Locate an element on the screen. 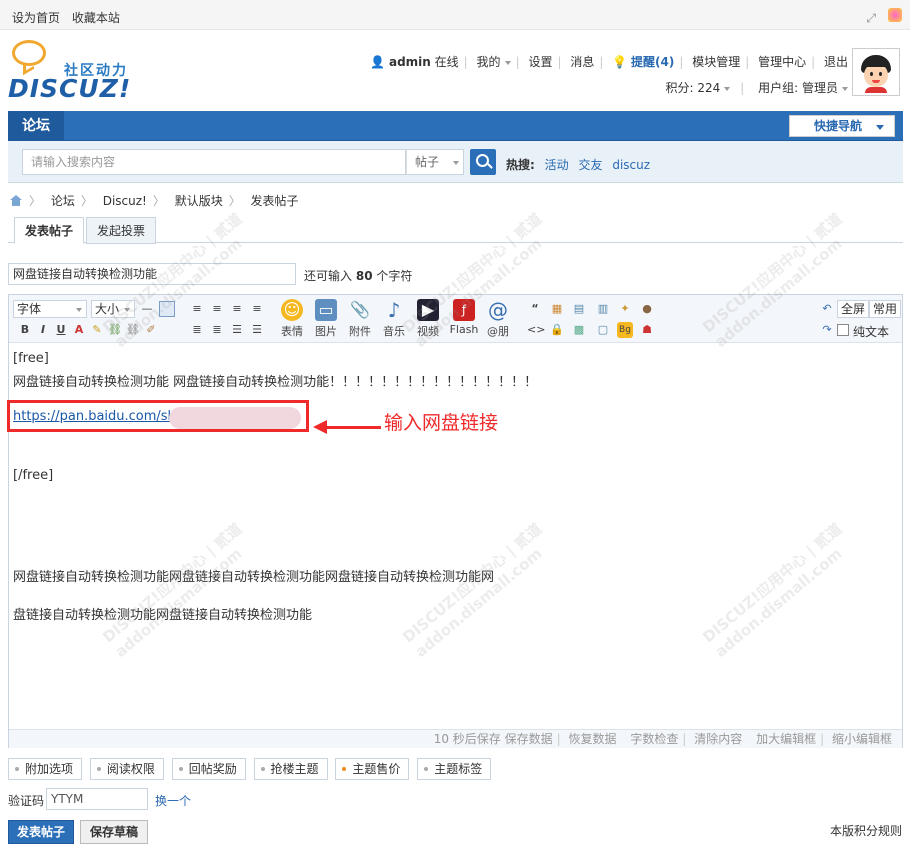 This screenshot has width=910, height=847. outdent-icon: ≣ is located at coordinates (217, 330).